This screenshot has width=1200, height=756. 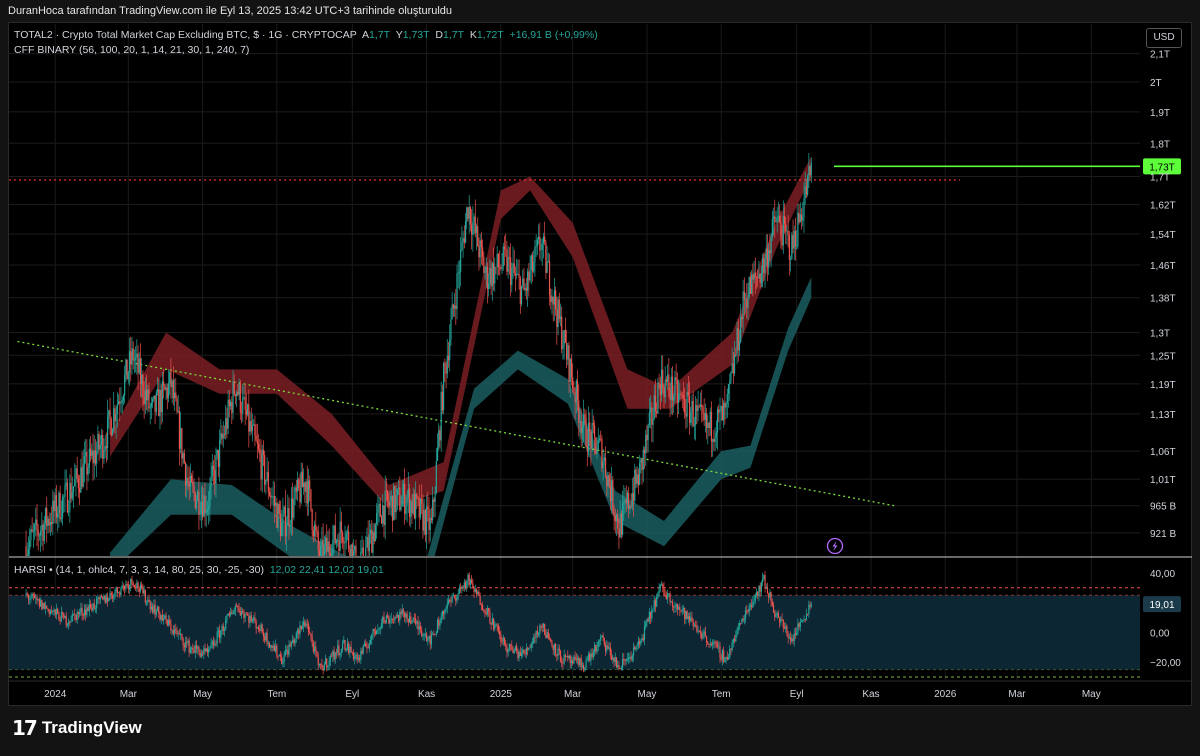 What do you see at coordinates (1017, 694) in the screenshot?
I see `x-tick-label-13: Mar` at bounding box center [1017, 694].